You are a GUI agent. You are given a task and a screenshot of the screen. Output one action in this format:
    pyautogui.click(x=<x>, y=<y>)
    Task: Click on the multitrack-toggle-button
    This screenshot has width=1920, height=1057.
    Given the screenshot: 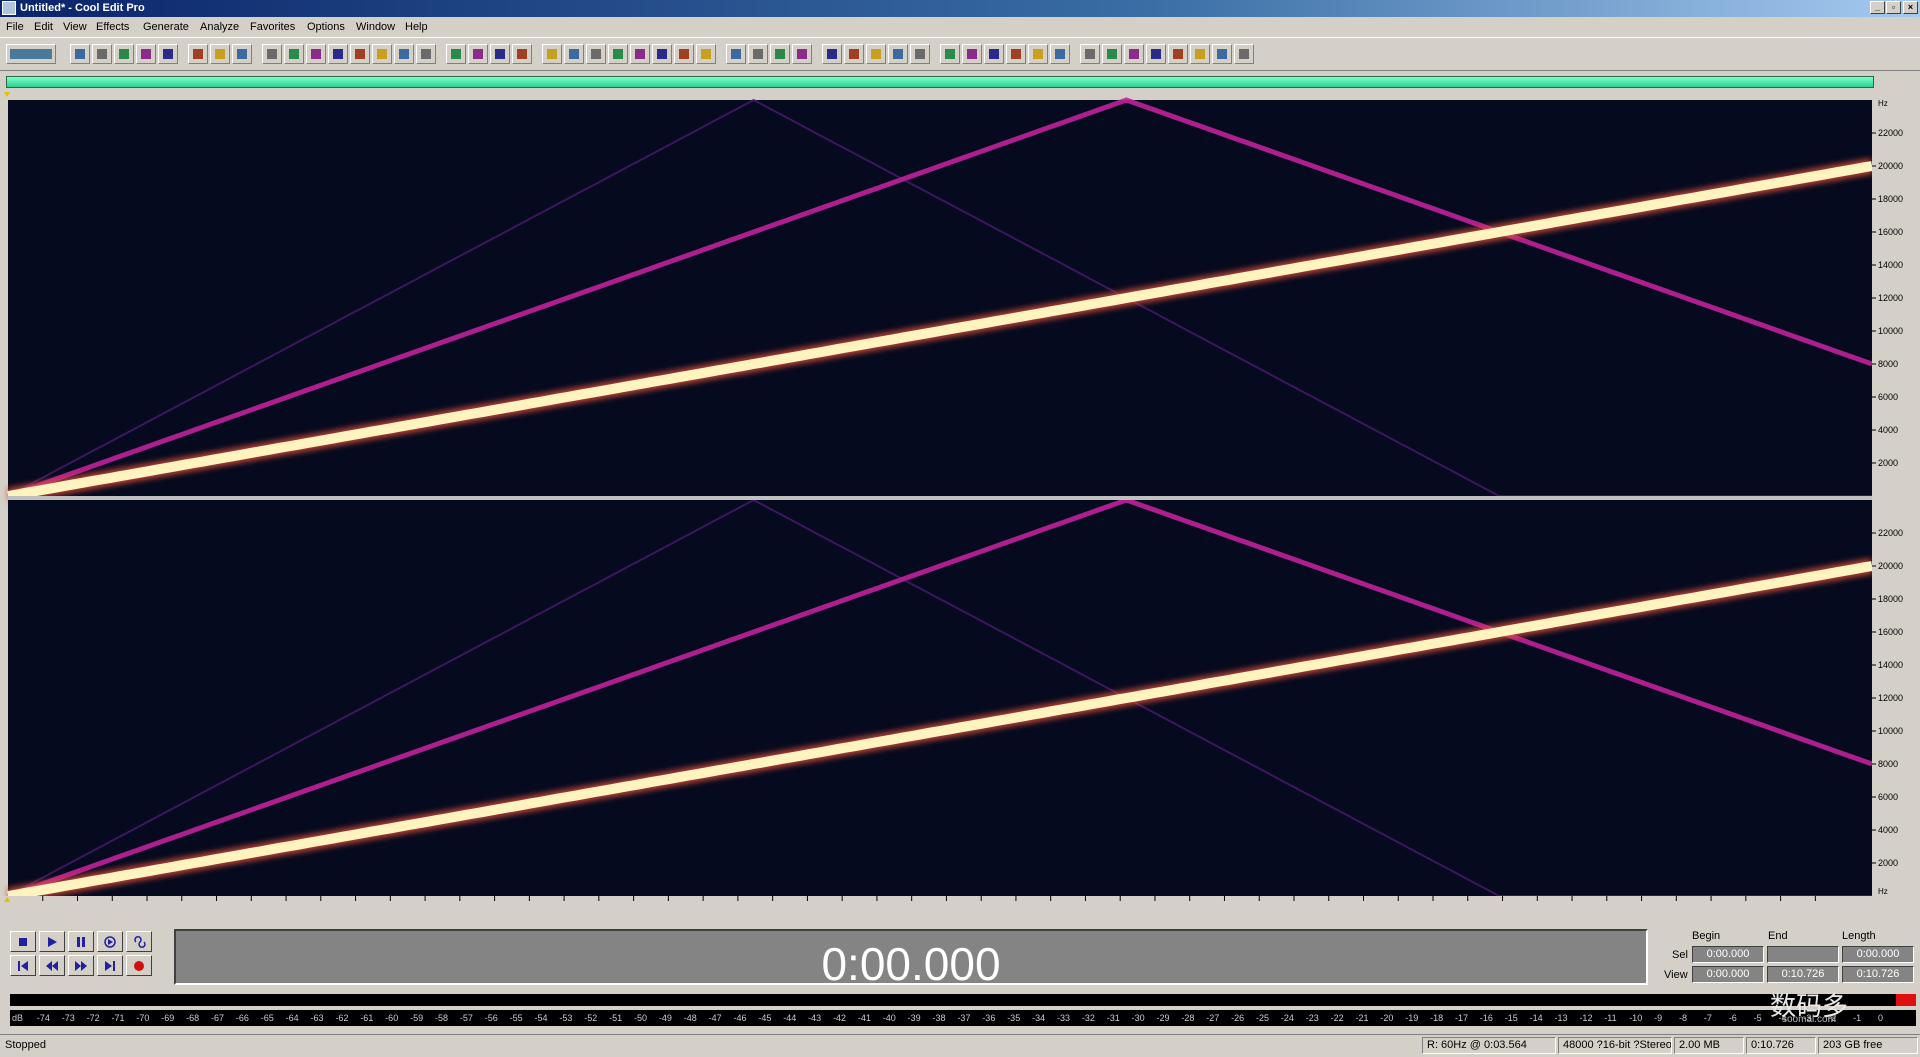 What is the action you would take?
    pyautogui.click(x=31, y=54)
    